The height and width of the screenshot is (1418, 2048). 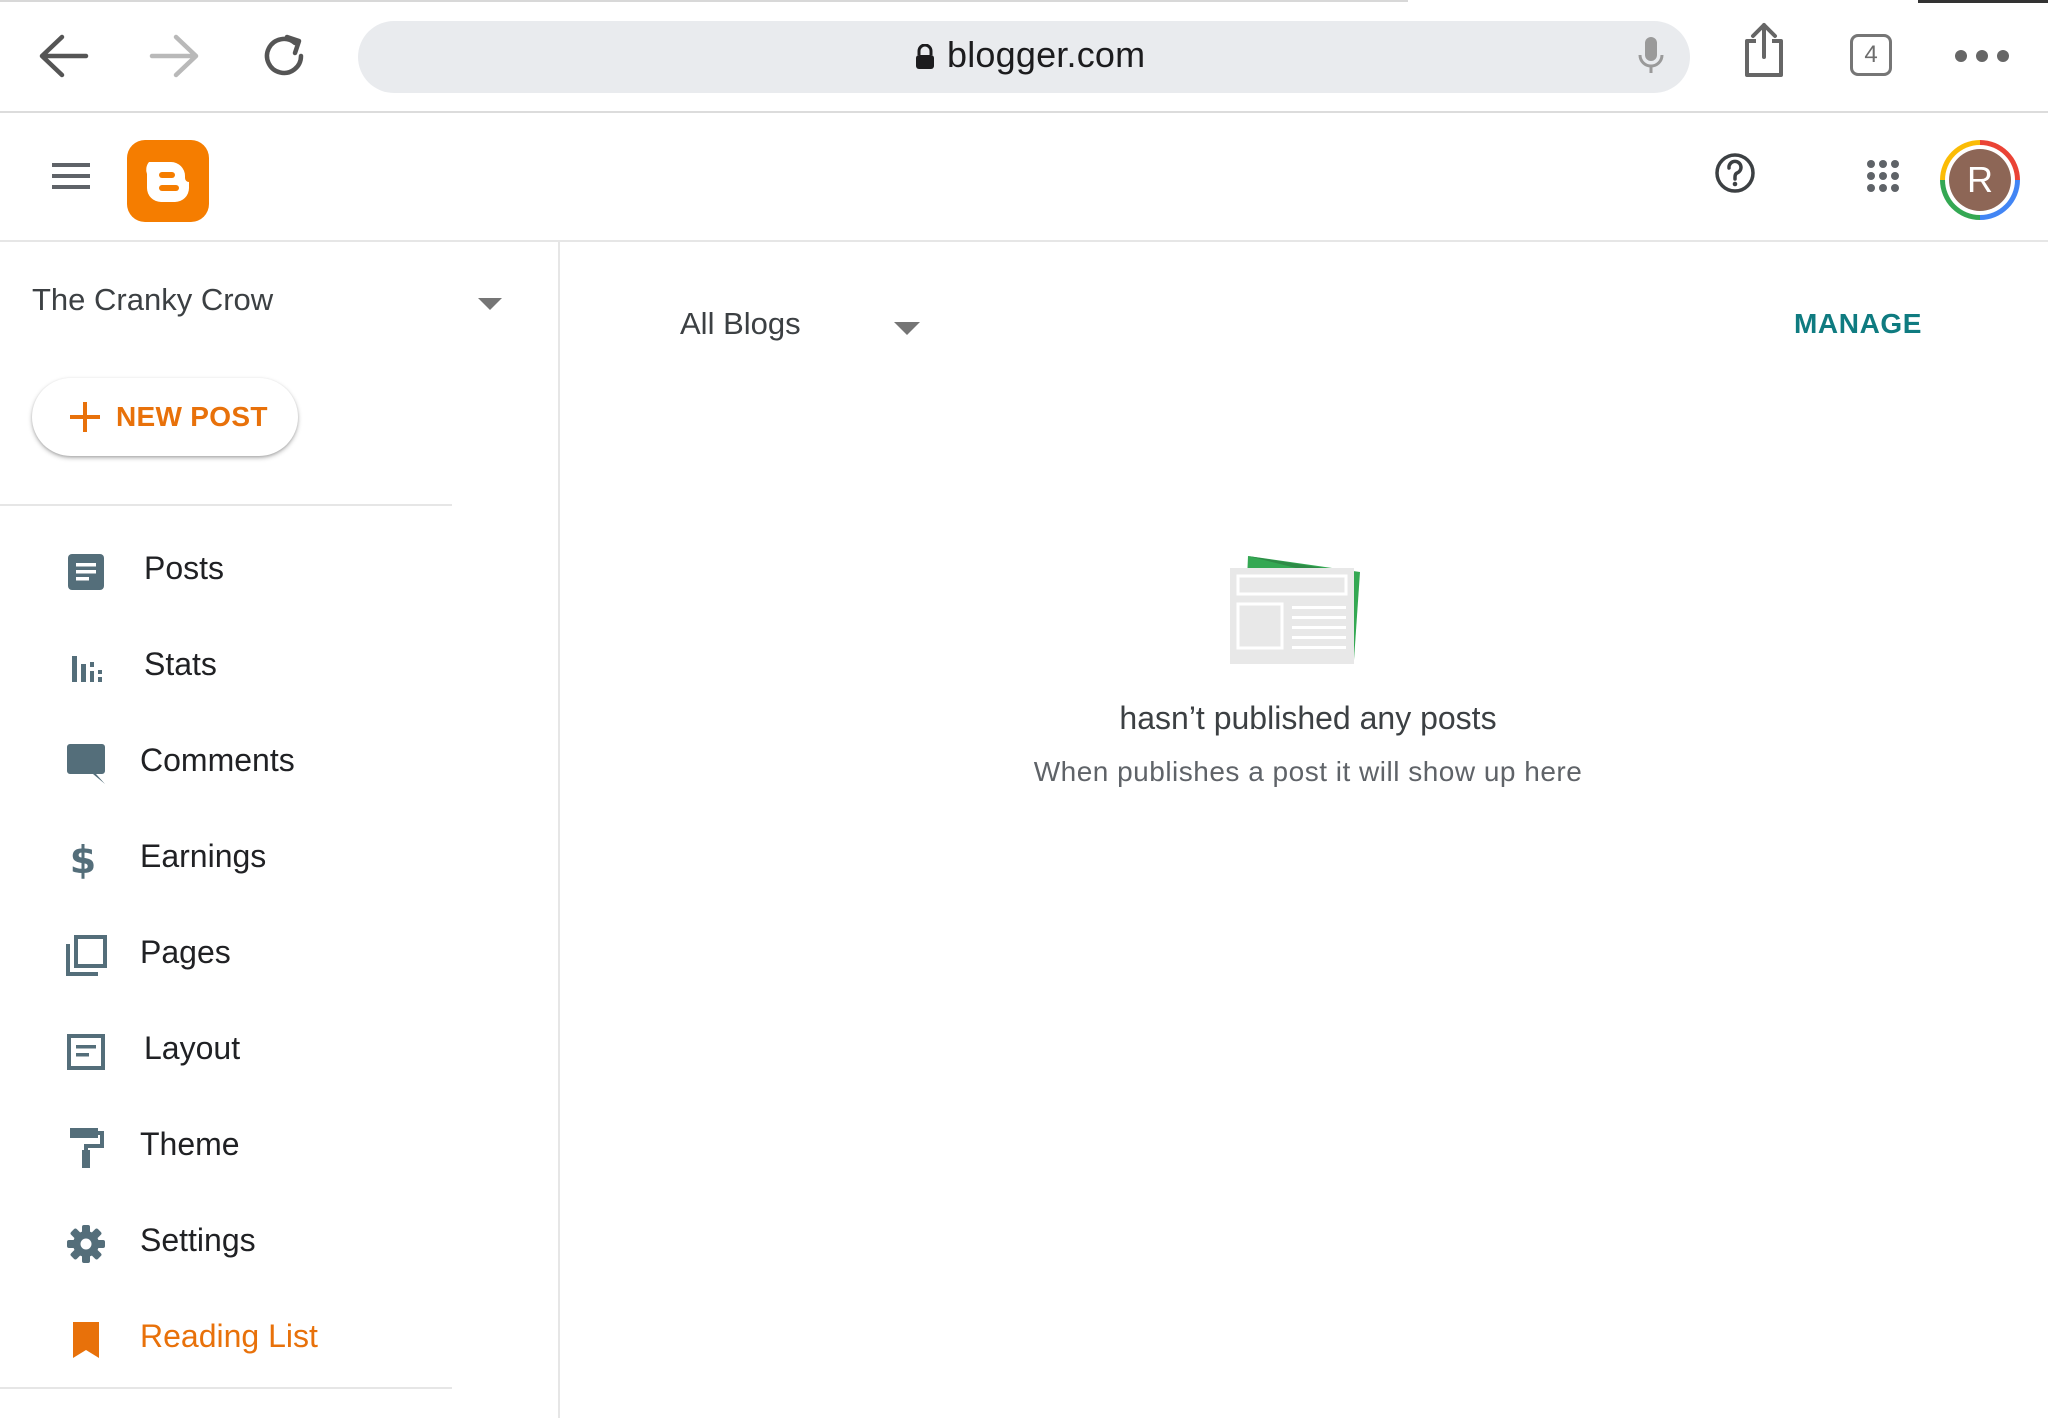 What do you see at coordinates (190, 1144) in the screenshot?
I see `sidebar-item-label: Theme` at bounding box center [190, 1144].